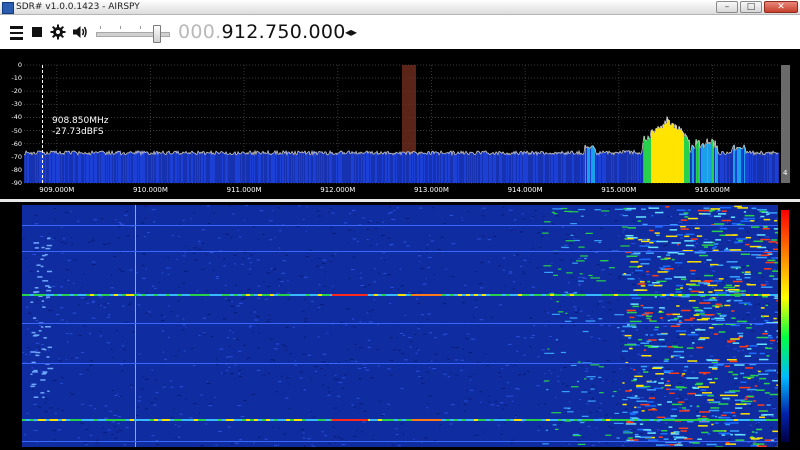 This screenshot has height=450, width=800. Describe the element at coordinates (157, 34) in the screenshot. I see `volume-slider-thumb` at that location.